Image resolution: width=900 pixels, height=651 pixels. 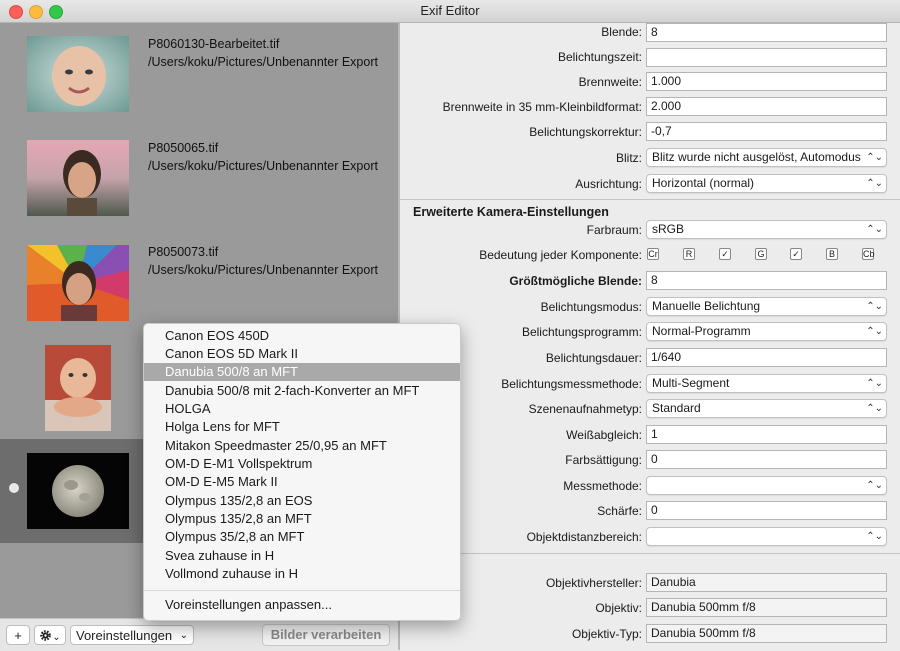 What do you see at coordinates (575, 281) in the screenshot?
I see `groesstmoegliche-label: Größtmögliche Blende:` at bounding box center [575, 281].